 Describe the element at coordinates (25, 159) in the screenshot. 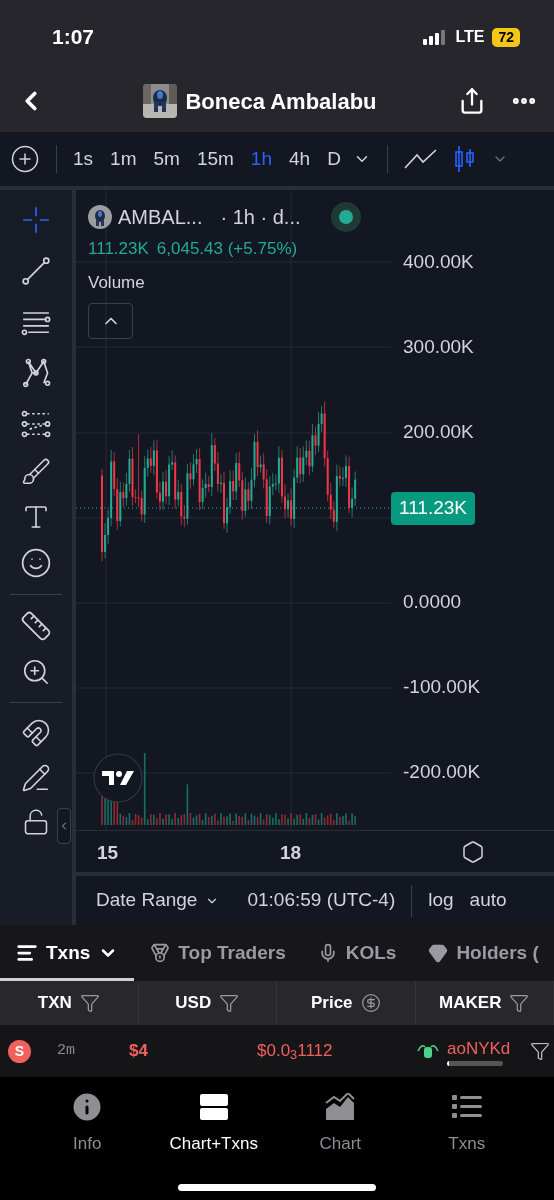

I see `add-icon` at that location.